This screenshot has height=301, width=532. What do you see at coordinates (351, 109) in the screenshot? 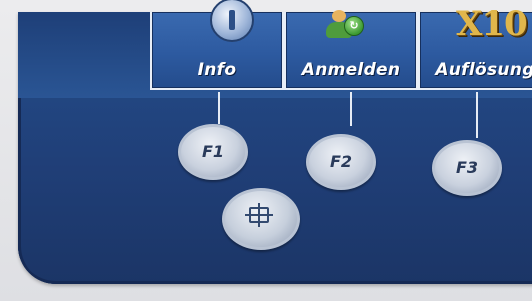
I see `leader-line-f2` at bounding box center [351, 109].